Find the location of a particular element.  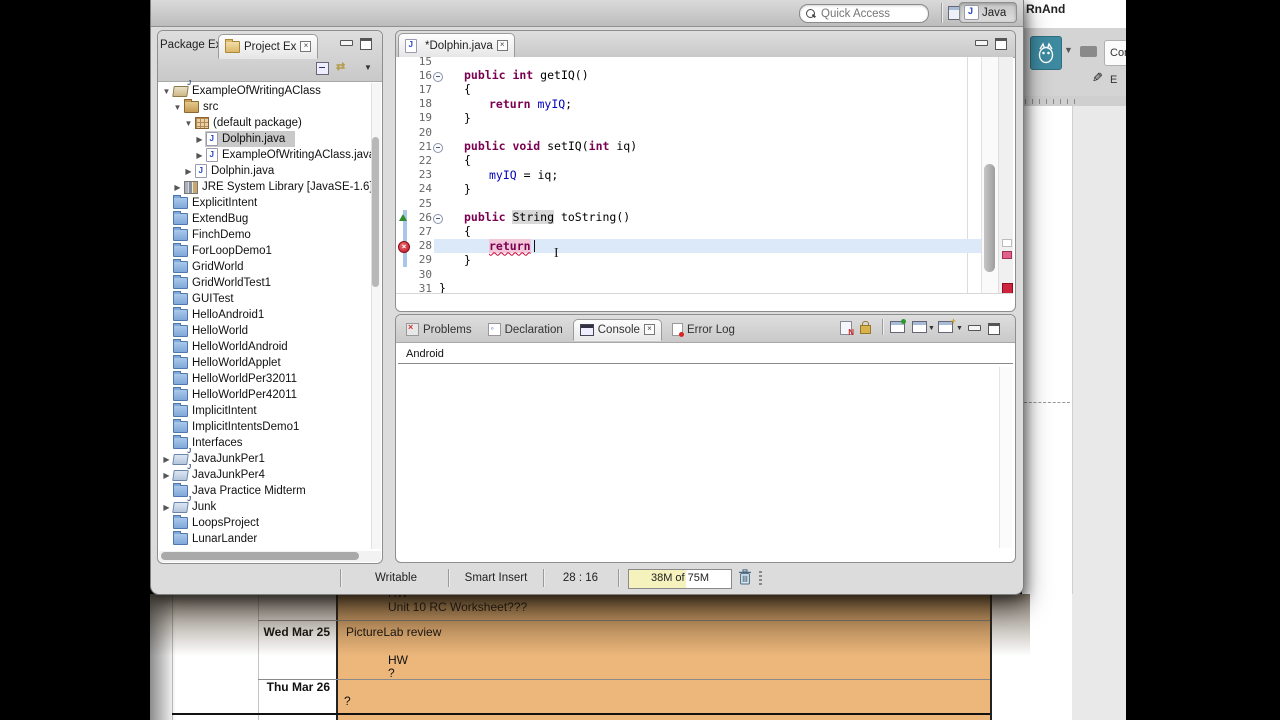

tree-item-javajunkper4: ▶ JavaJunkPer4 is located at coordinates (264, 475).